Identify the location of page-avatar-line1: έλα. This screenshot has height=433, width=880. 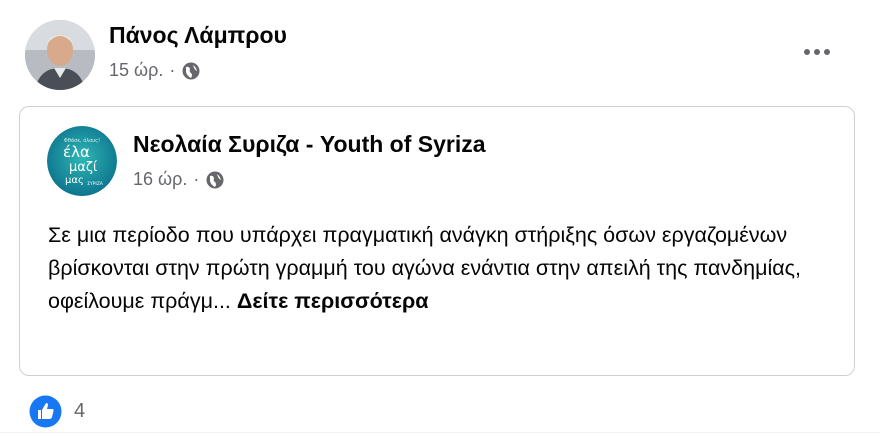
(76, 152).